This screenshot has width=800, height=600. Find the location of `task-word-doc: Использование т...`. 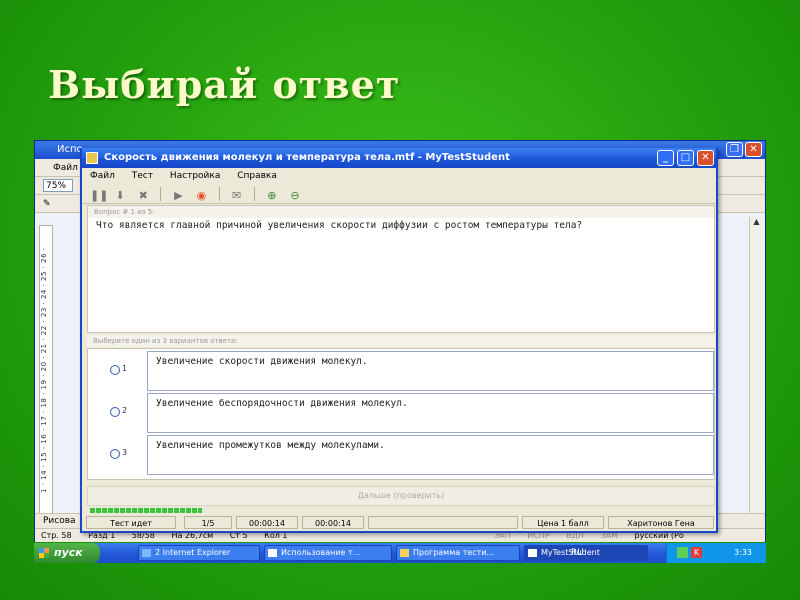

task-word-doc: Использование т... is located at coordinates (328, 553).